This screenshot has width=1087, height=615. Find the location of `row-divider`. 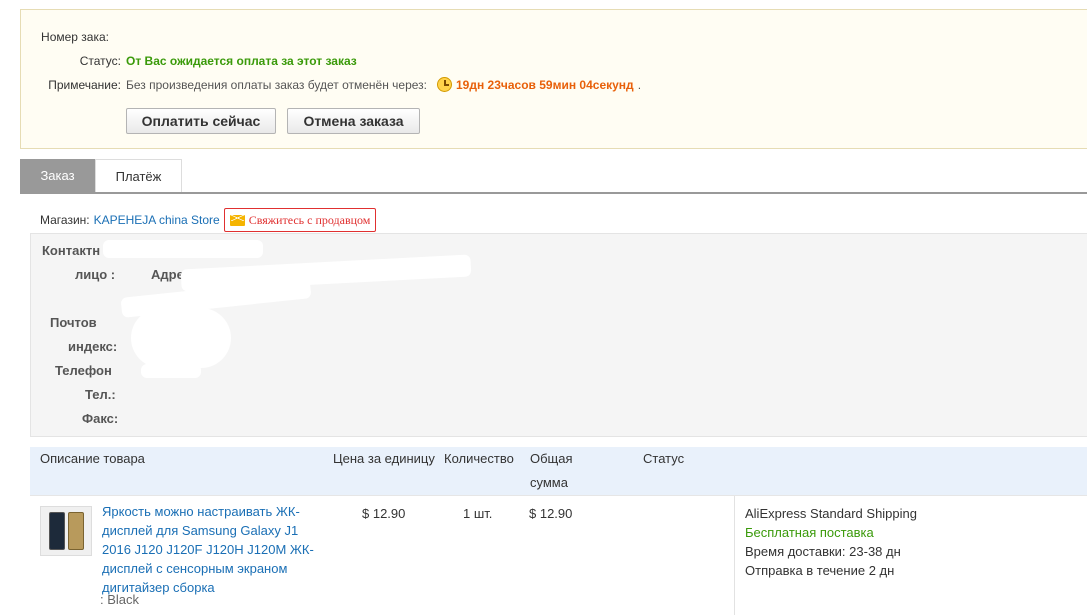

row-divider is located at coordinates (734, 555).